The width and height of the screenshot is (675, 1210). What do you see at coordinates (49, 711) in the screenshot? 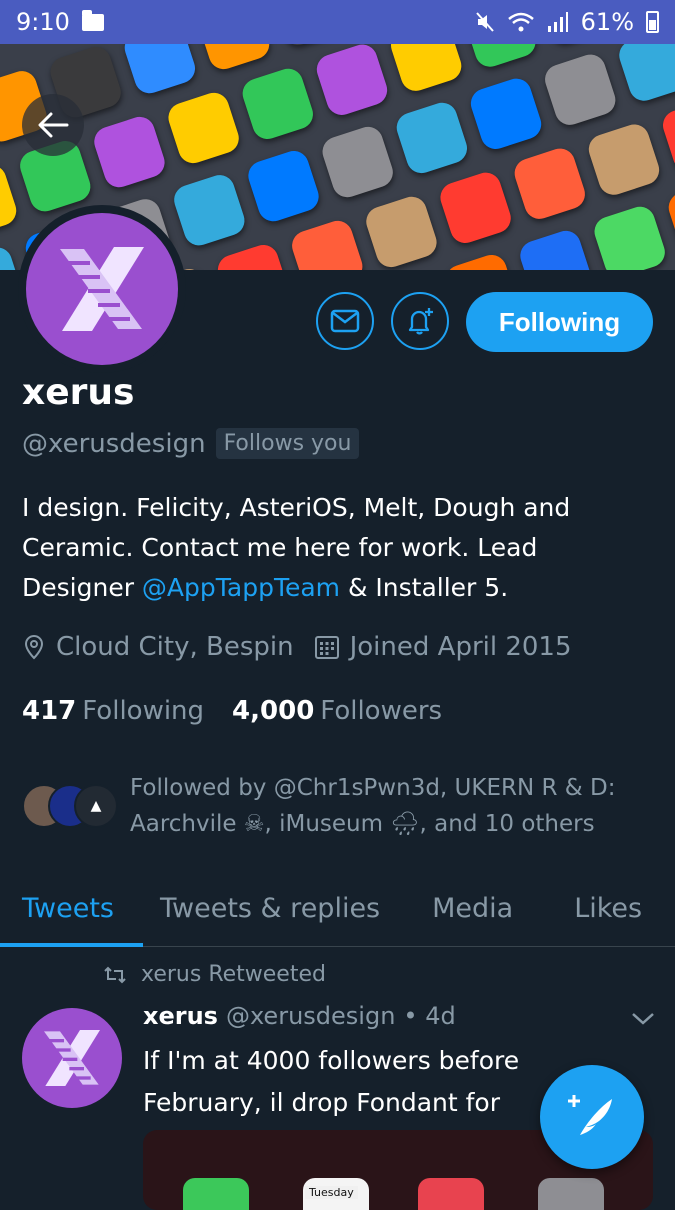
I see `following-count: 417` at bounding box center [49, 711].